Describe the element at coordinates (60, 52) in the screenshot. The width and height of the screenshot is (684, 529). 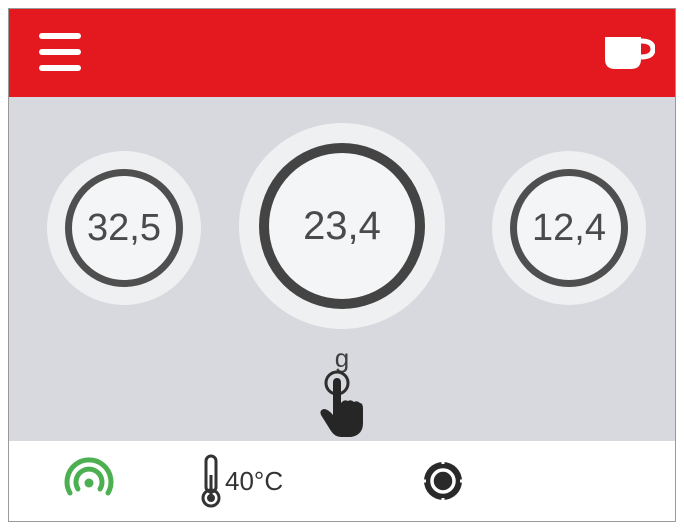
I see `menu-button` at that location.